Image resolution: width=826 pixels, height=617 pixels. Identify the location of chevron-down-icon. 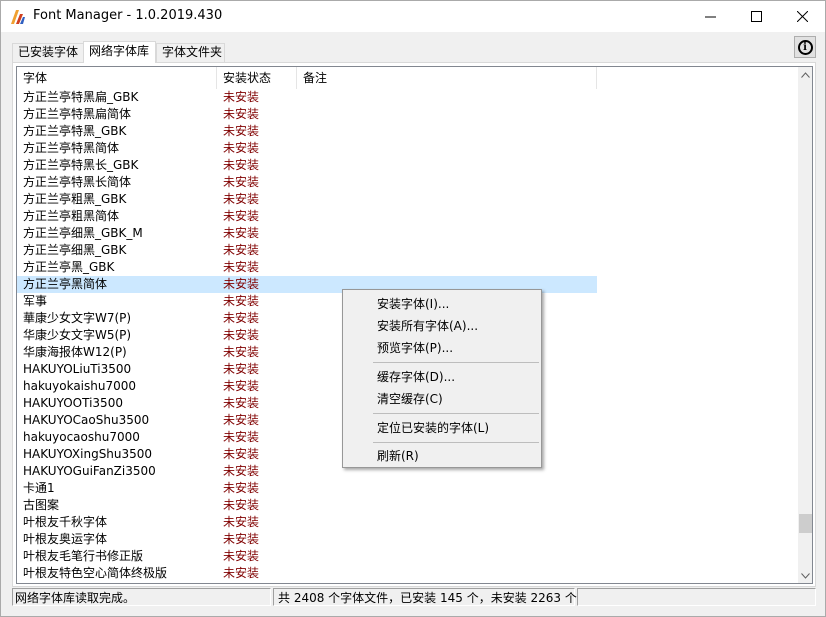
(805, 575).